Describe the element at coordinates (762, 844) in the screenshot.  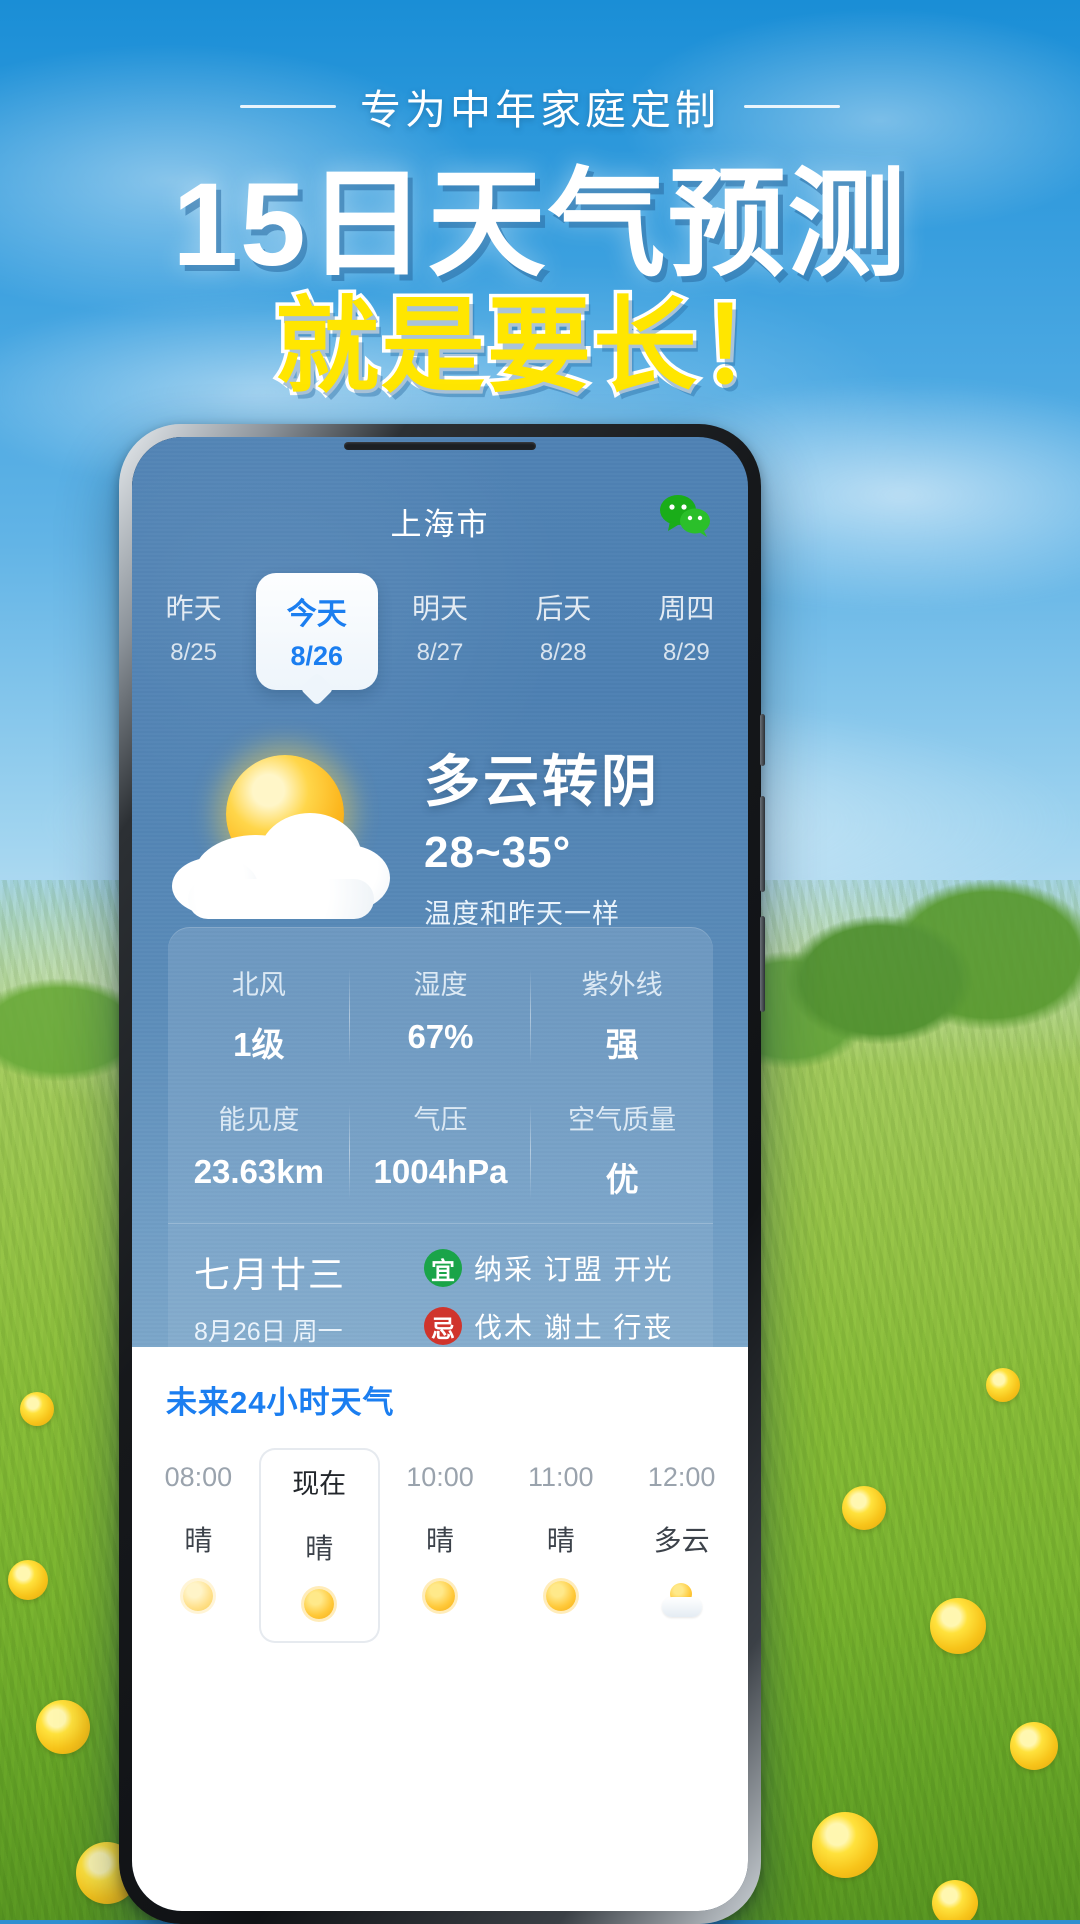
I see `phone-button-volume-up` at that location.